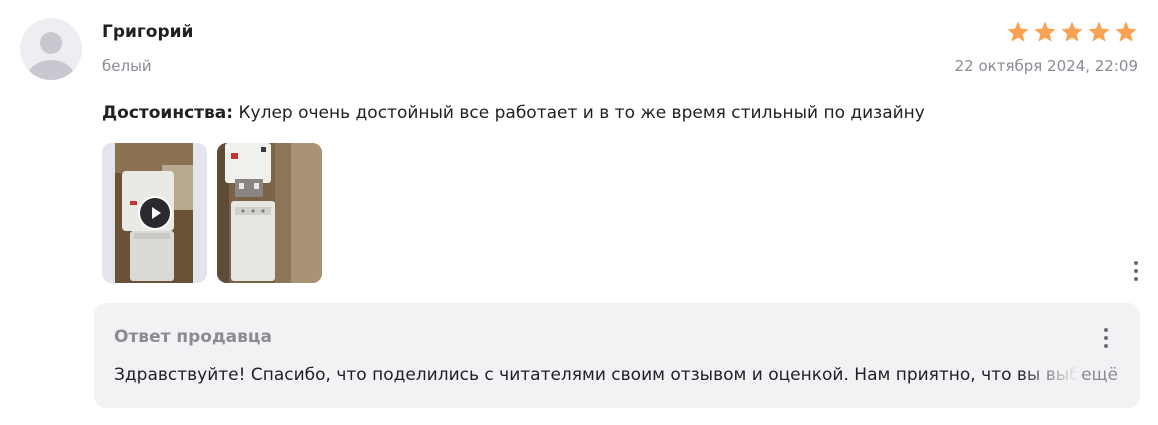  I want to click on user-placeholder-icon, so click(51, 56).